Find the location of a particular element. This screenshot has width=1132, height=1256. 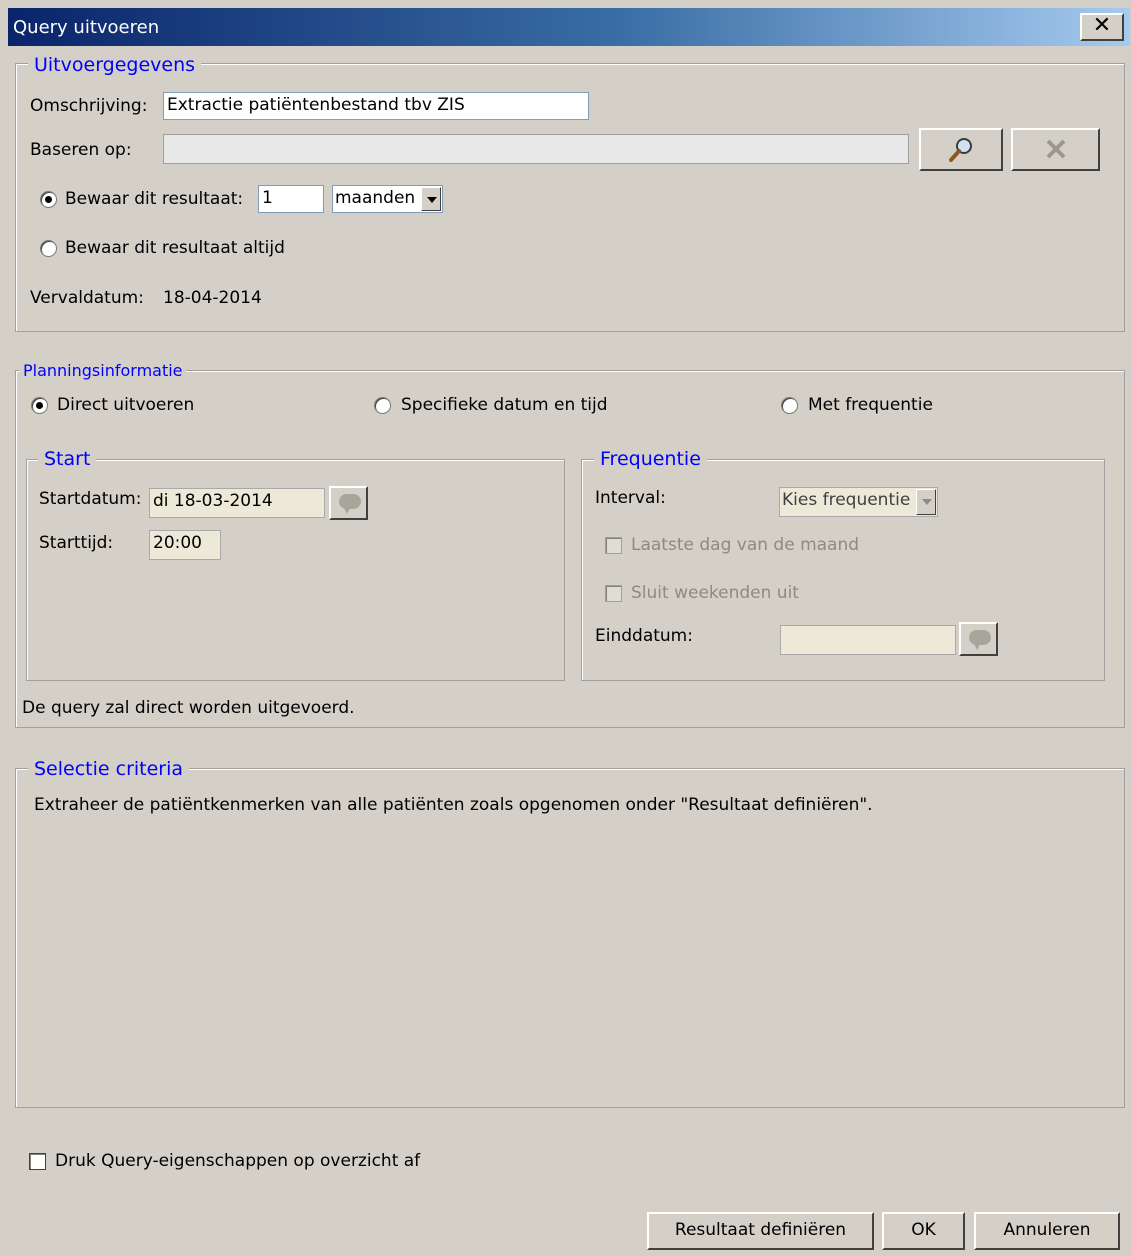

startdatum-calendar-button is located at coordinates (348, 503).